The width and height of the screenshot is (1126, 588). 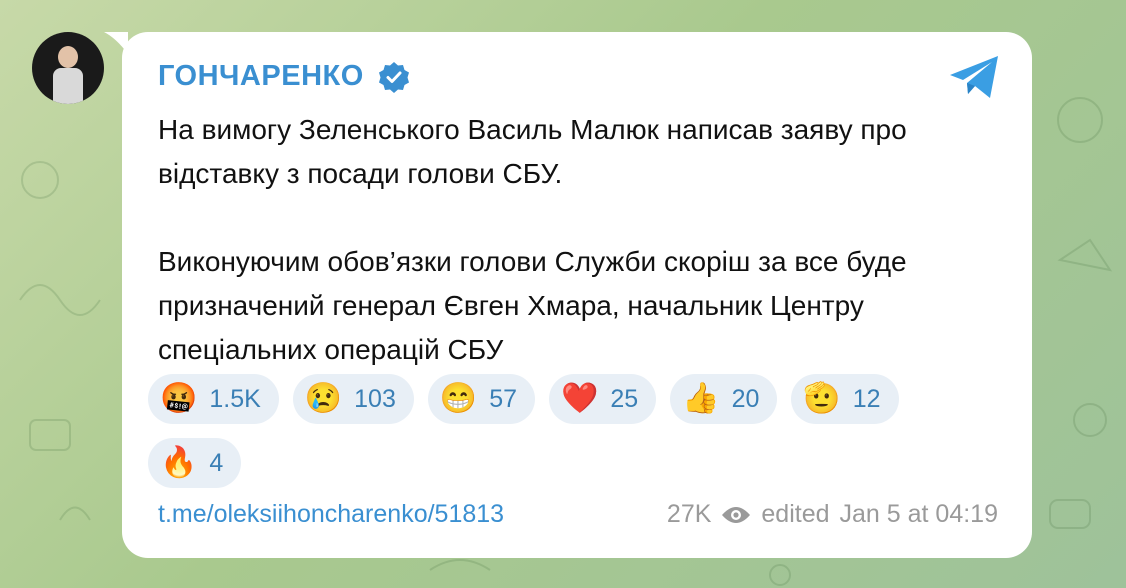 What do you see at coordinates (689, 514) in the screenshot?
I see `views-count: 27K` at bounding box center [689, 514].